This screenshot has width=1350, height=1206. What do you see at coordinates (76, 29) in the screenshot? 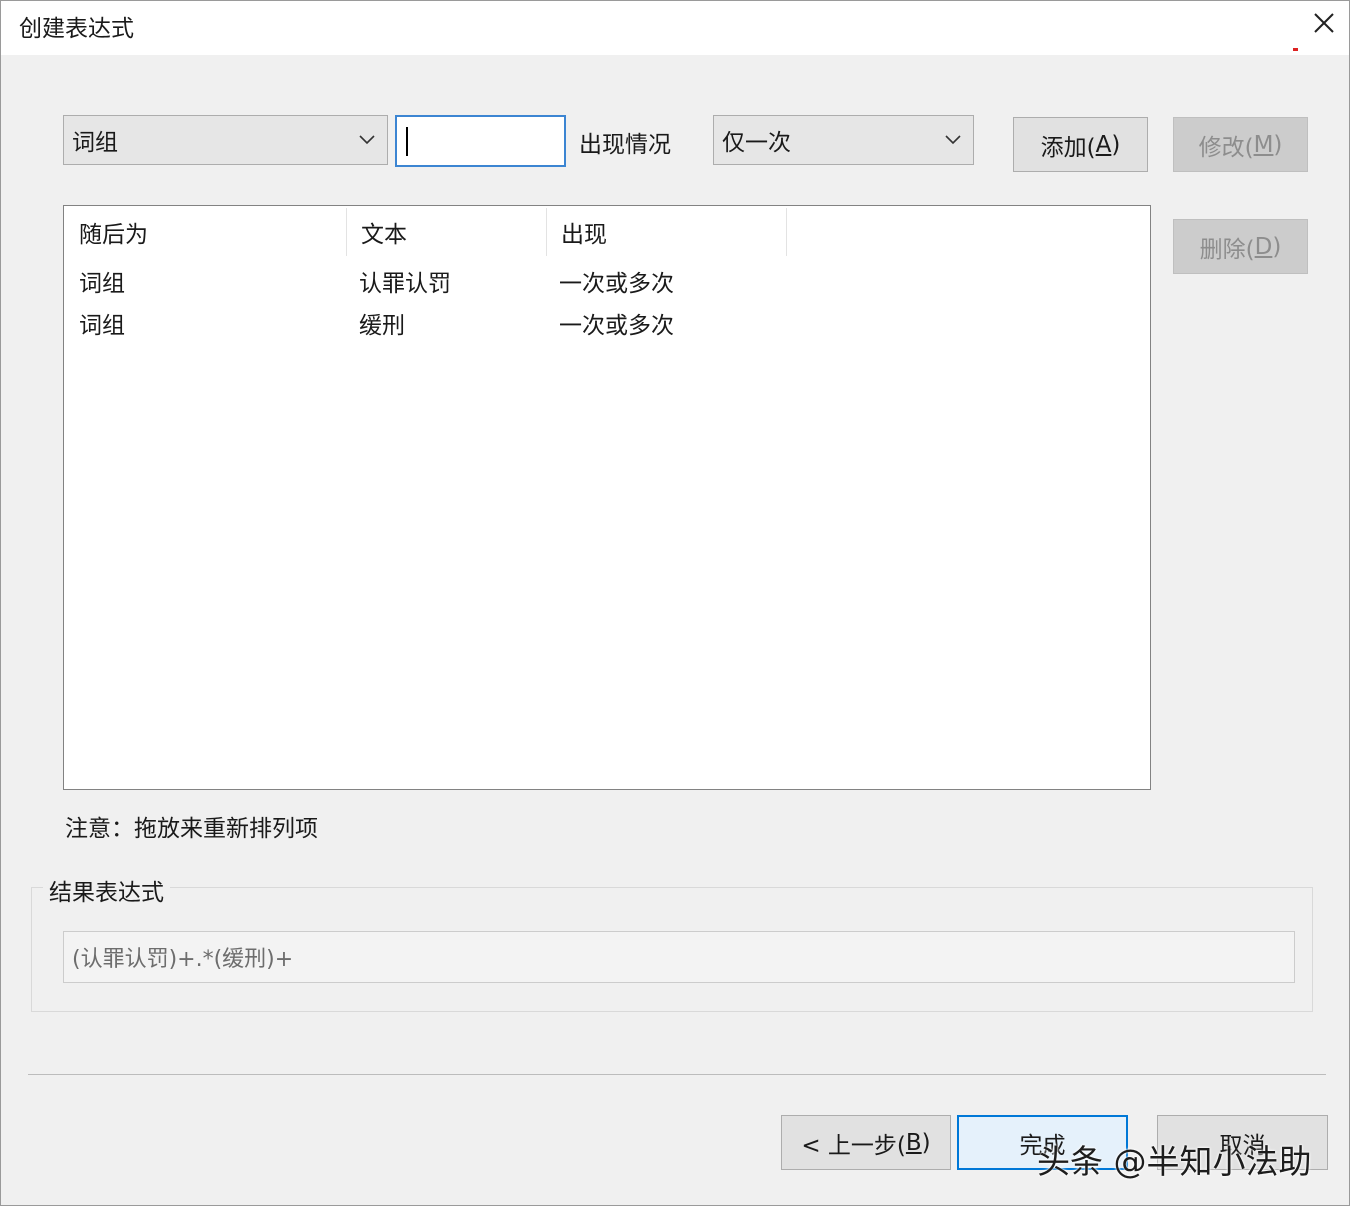
I see `dialog-title: 创建表达式` at bounding box center [76, 29].